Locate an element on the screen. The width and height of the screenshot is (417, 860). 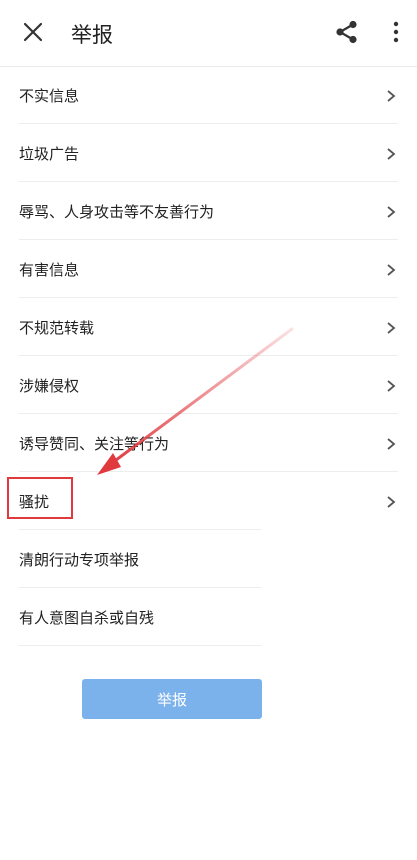
reason-label: 诱导赞同、关注等行为 is located at coordinates (94, 444).